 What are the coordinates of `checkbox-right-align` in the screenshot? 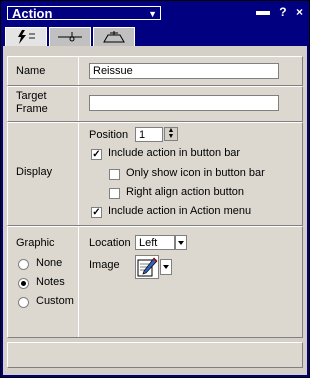 It's located at (114, 193).